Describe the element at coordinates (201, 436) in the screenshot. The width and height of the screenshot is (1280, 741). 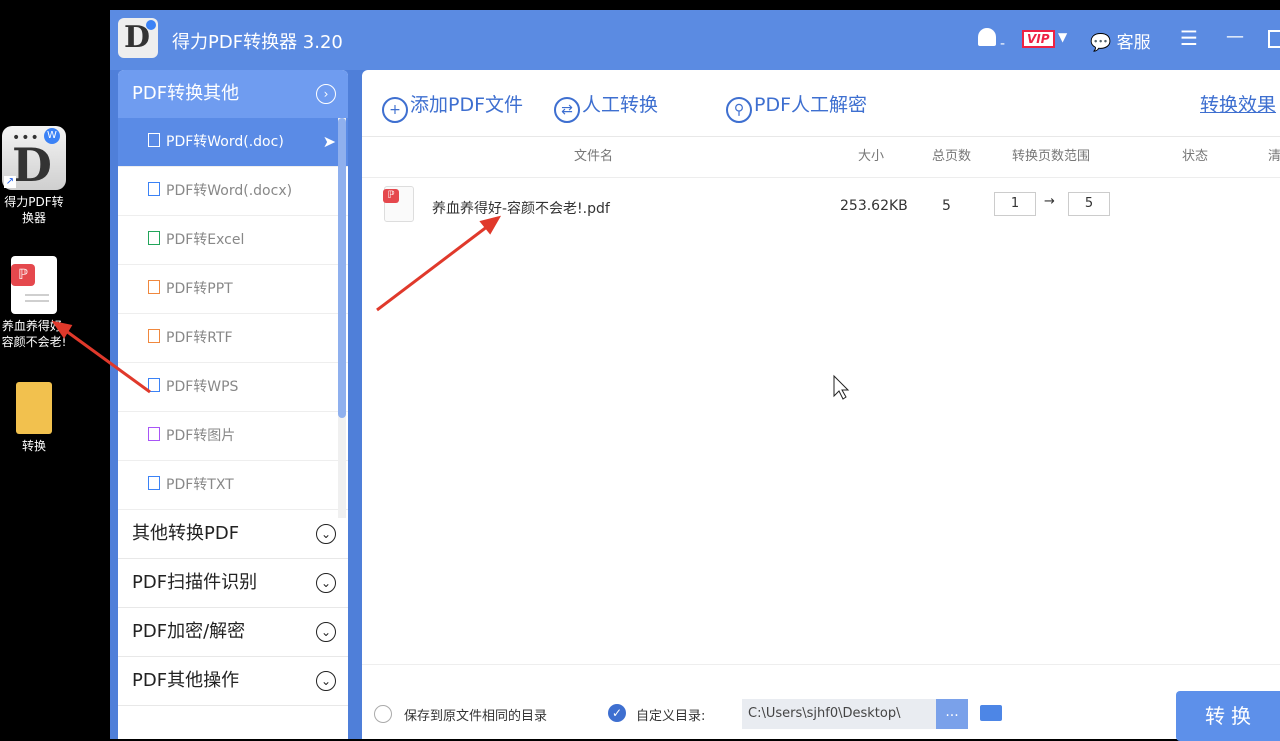
I see `sidebar-item-label: PDF转图片` at that location.